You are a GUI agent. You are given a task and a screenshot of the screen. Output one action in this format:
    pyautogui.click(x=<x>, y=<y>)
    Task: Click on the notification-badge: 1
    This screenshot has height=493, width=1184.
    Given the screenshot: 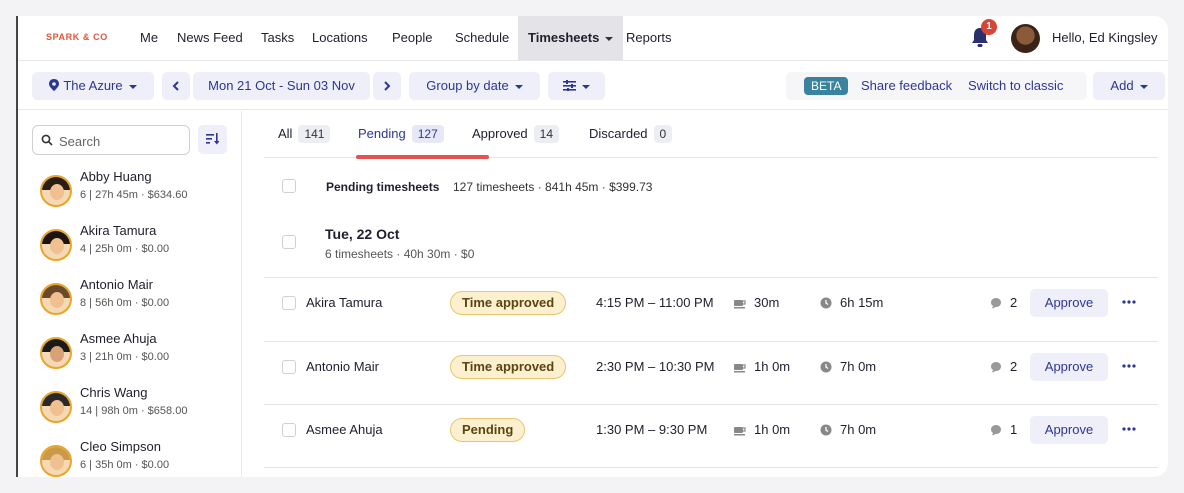 What is the action you would take?
    pyautogui.click(x=989, y=27)
    